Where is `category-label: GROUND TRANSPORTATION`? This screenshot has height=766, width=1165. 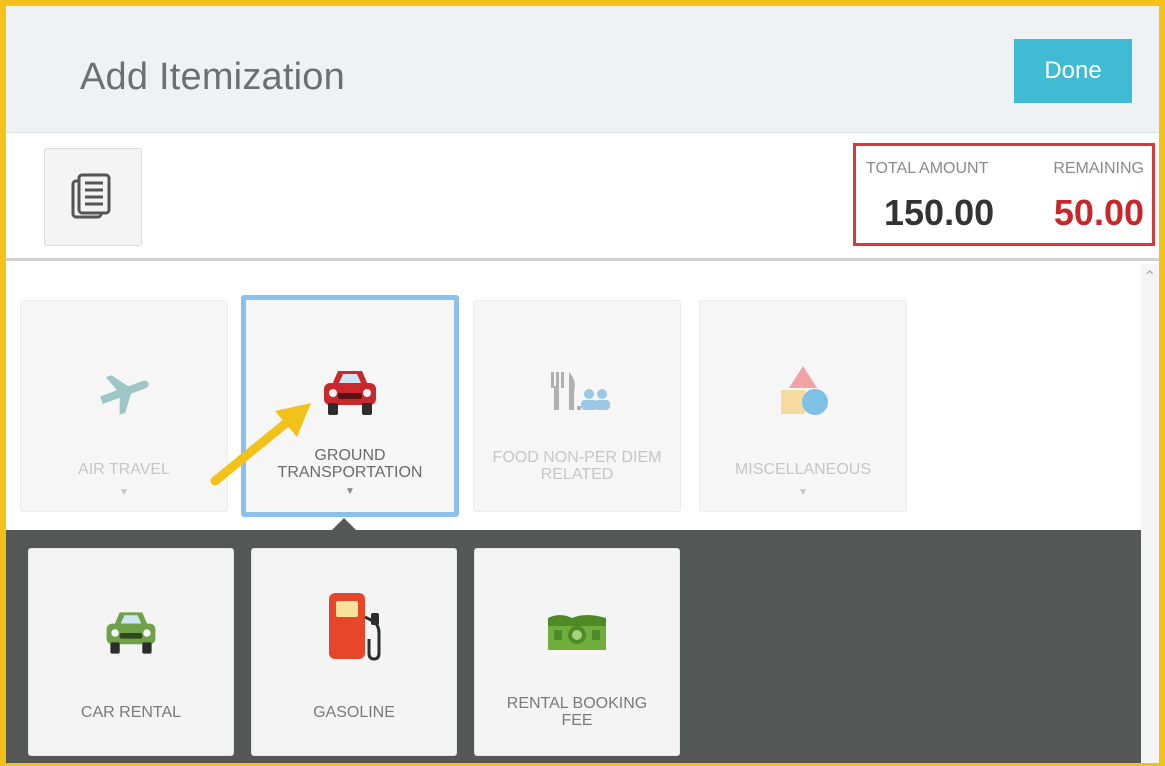
category-label: GROUND TRANSPORTATION is located at coordinates (350, 464).